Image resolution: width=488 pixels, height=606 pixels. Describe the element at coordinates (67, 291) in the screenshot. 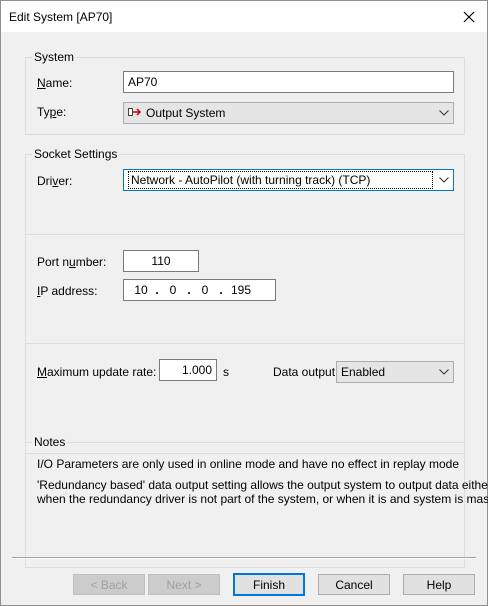

I see `ip-address-label: IP address:` at that location.